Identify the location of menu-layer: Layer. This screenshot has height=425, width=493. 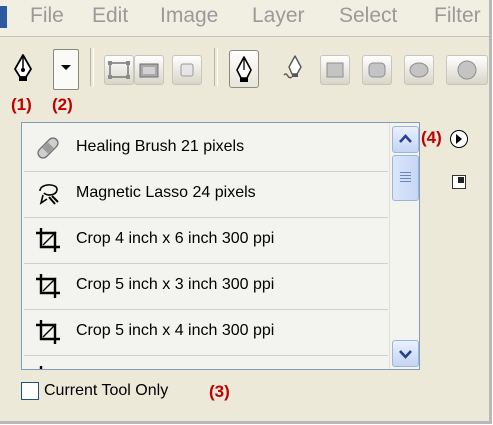
(278, 16).